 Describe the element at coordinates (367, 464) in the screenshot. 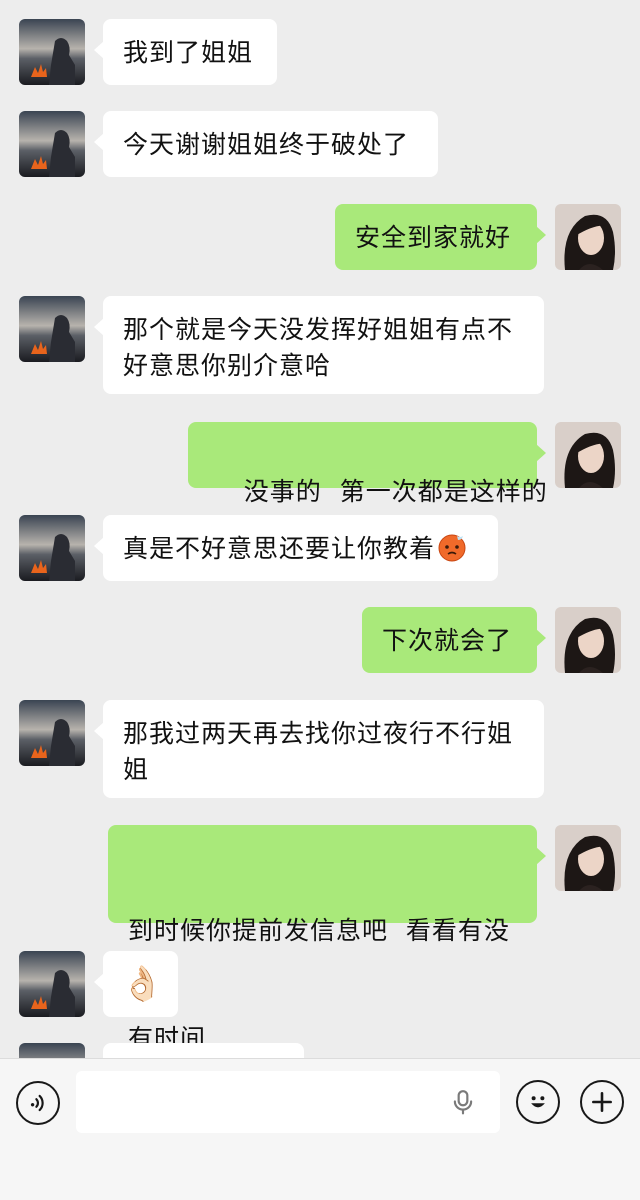

I see `message-bubble-outgoing: 没事的 第一次都是这样的` at that location.